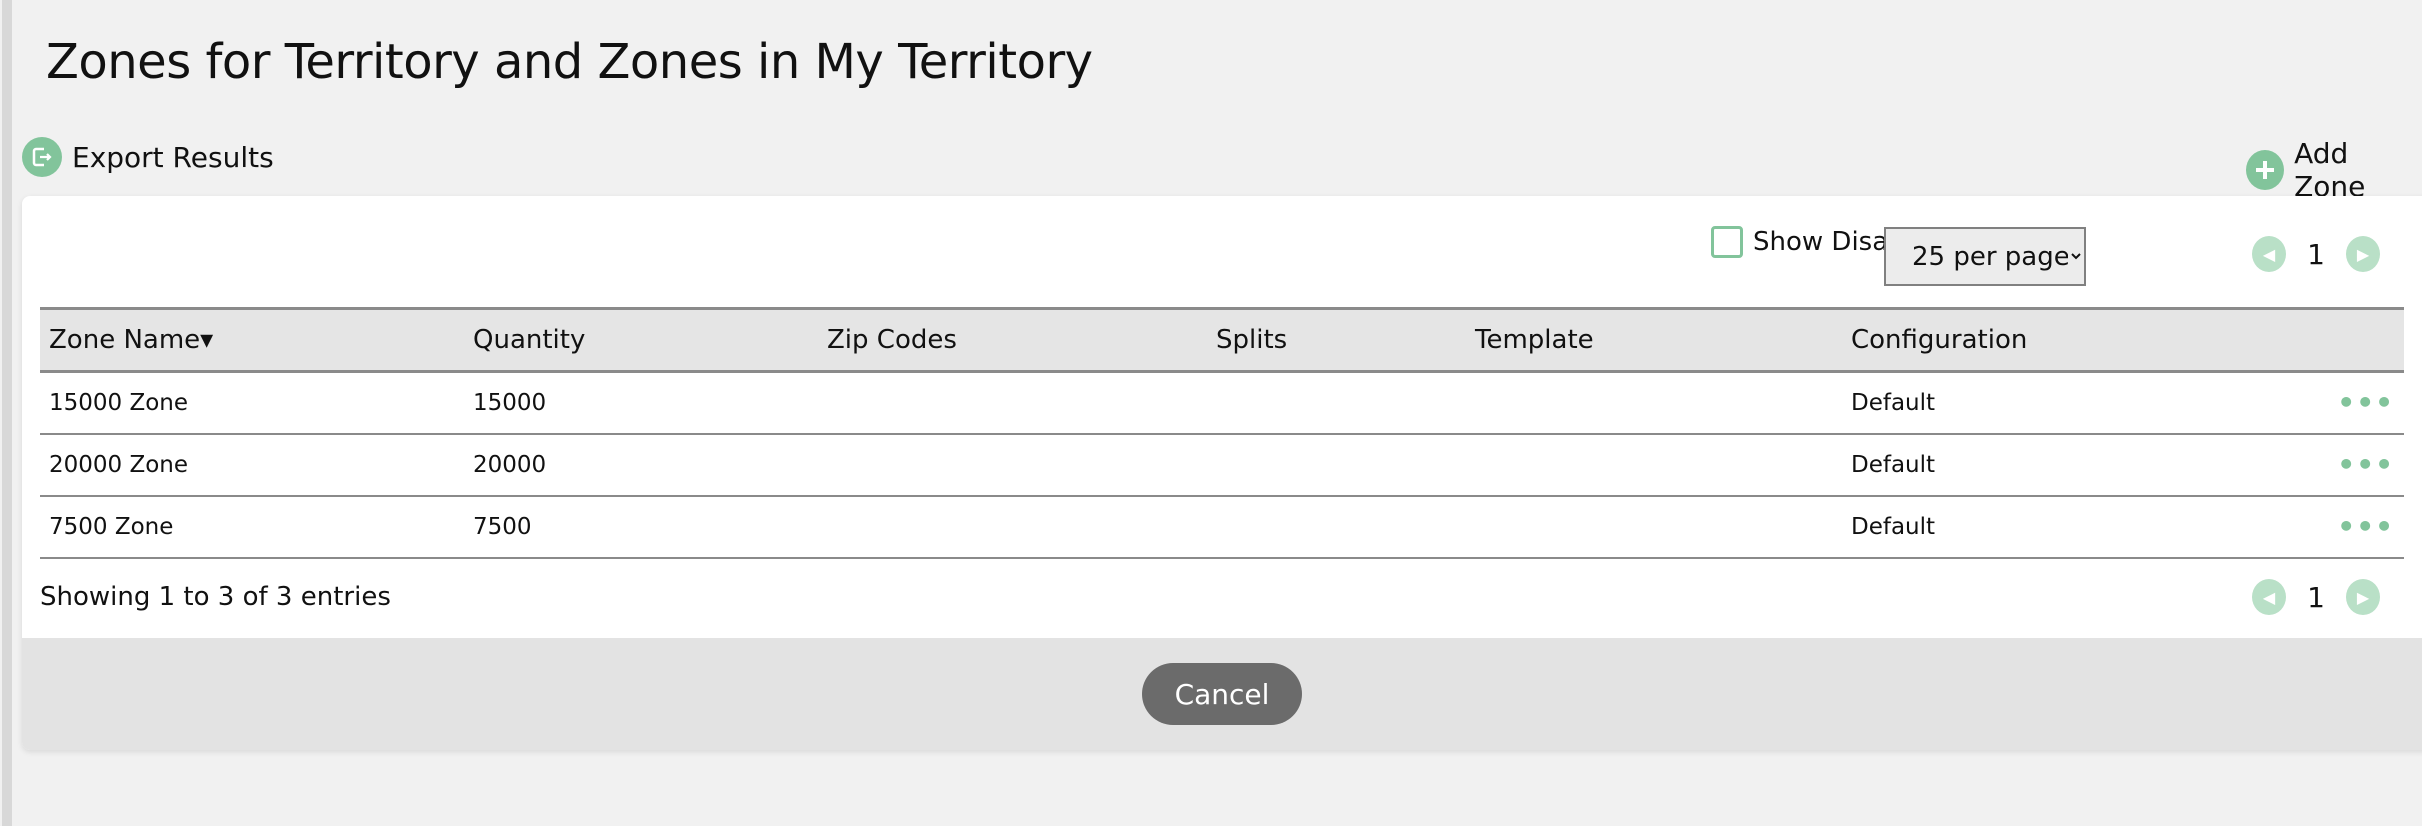 This screenshot has width=2422, height=826. Describe the element at coordinates (1222, 694) in the screenshot. I see `cancel-button: Cancel` at that location.